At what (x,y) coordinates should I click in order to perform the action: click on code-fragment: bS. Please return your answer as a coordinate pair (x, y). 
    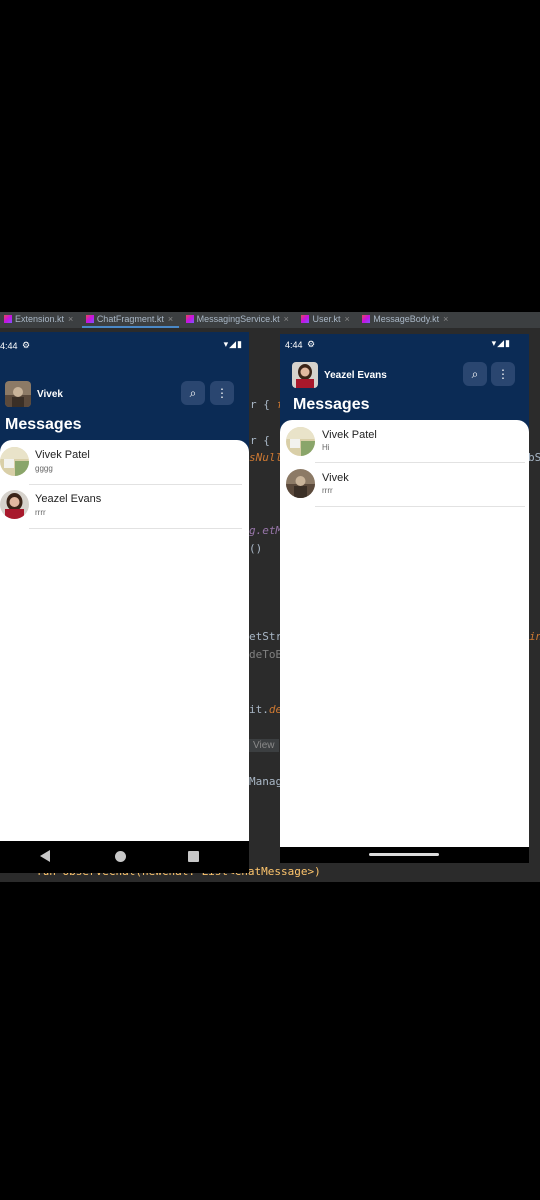
    Looking at the image, I should click on (534, 457).